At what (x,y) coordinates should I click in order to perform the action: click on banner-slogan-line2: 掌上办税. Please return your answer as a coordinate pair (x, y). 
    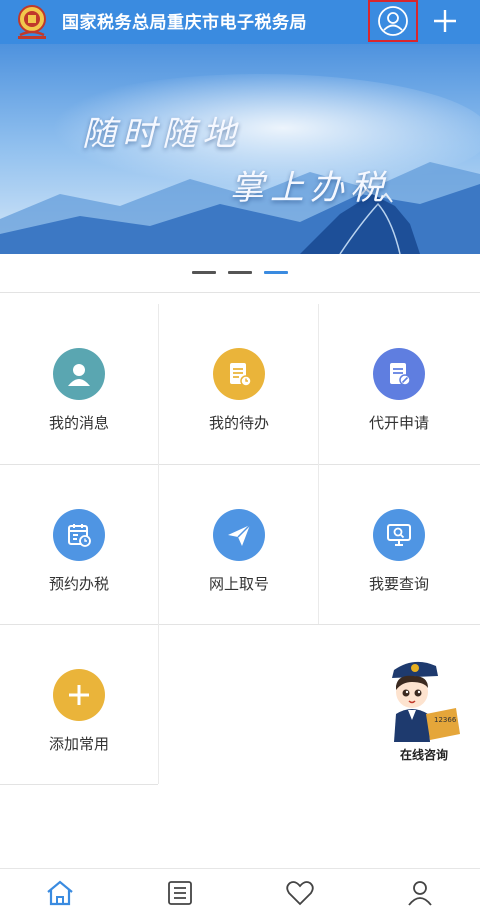
    Looking at the image, I should click on (310, 188).